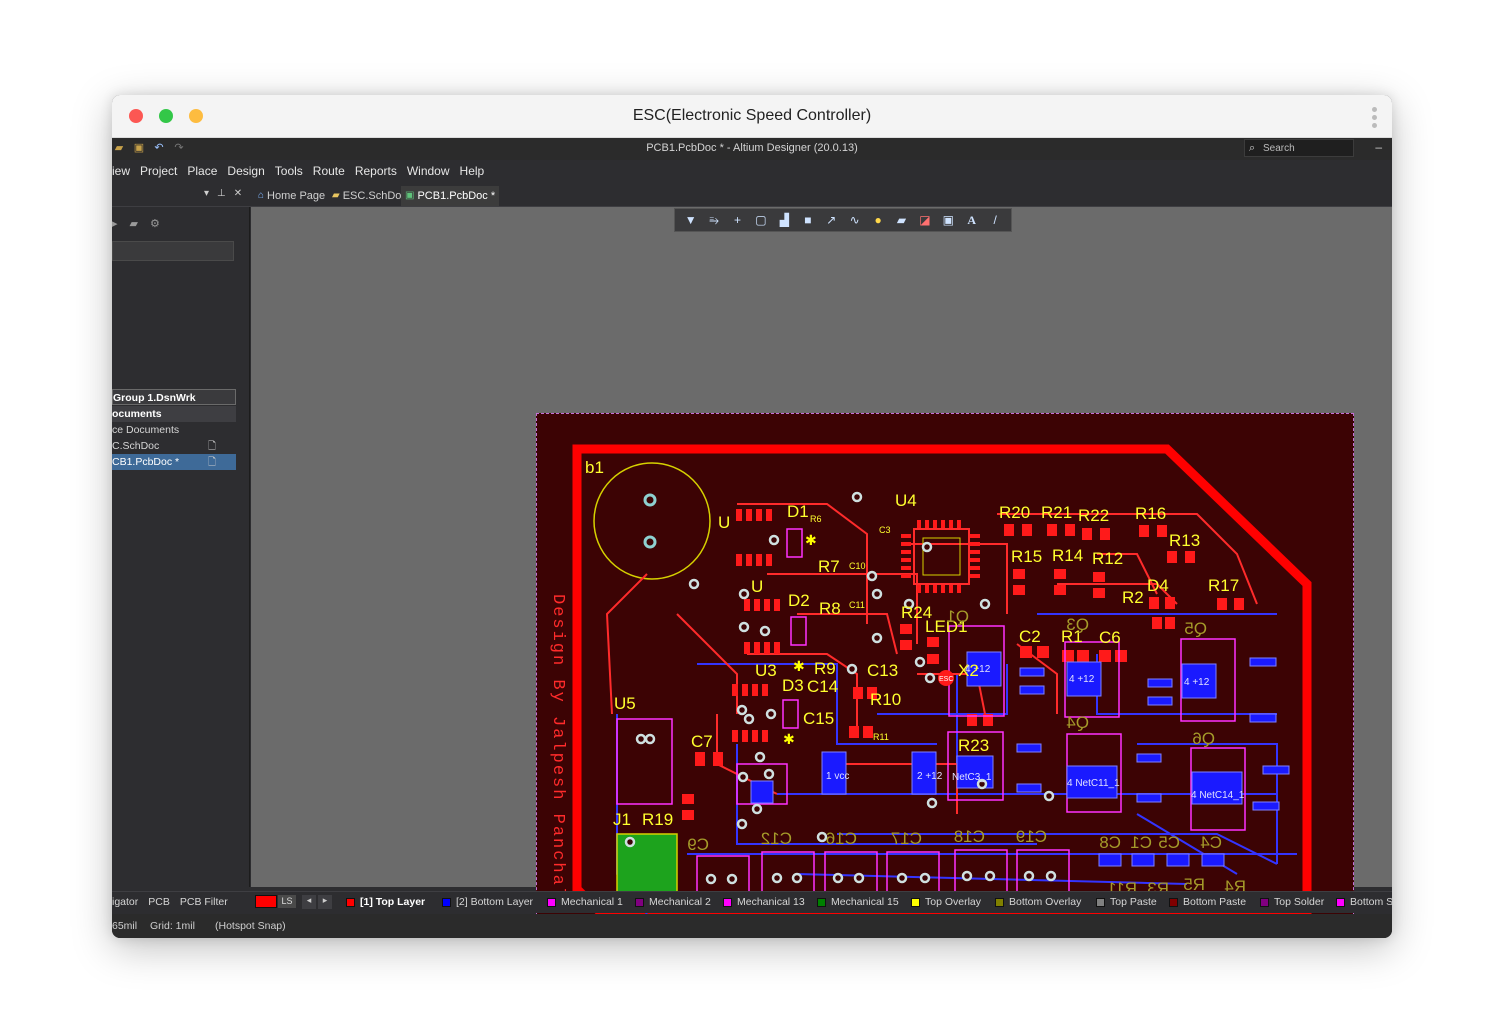  What do you see at coordinates (1371, 902) in the screenshot?
I see `layer-label: Bottom S` at bounding box center [1371, 902].